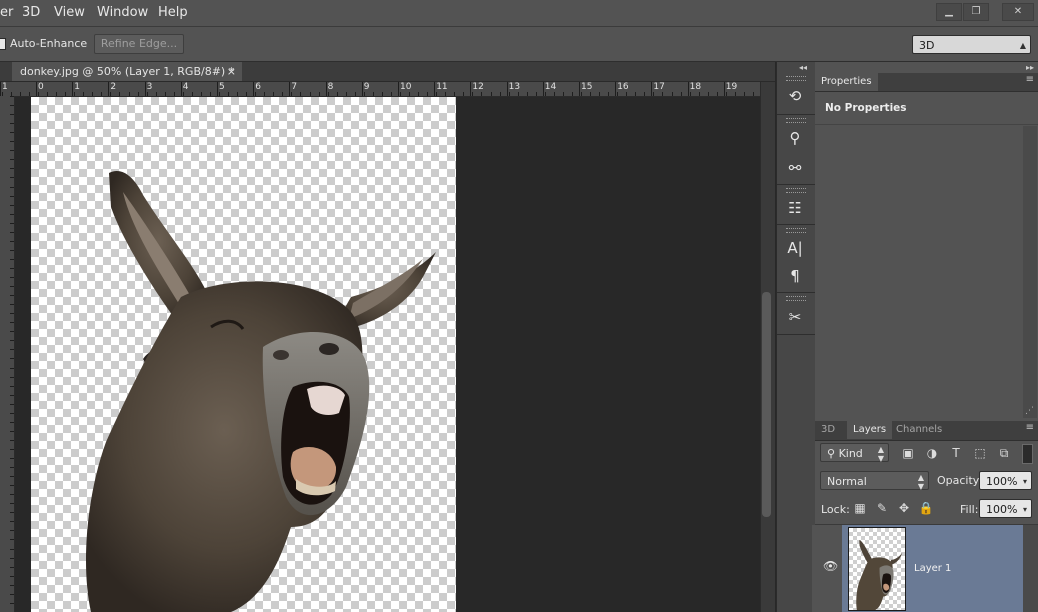 This screenshot has height=612, width=1038. What do you see at coordinates (949, 12) in the screenshot?
I see `minimize-icon: ▁` at bounding box center [949, 12].